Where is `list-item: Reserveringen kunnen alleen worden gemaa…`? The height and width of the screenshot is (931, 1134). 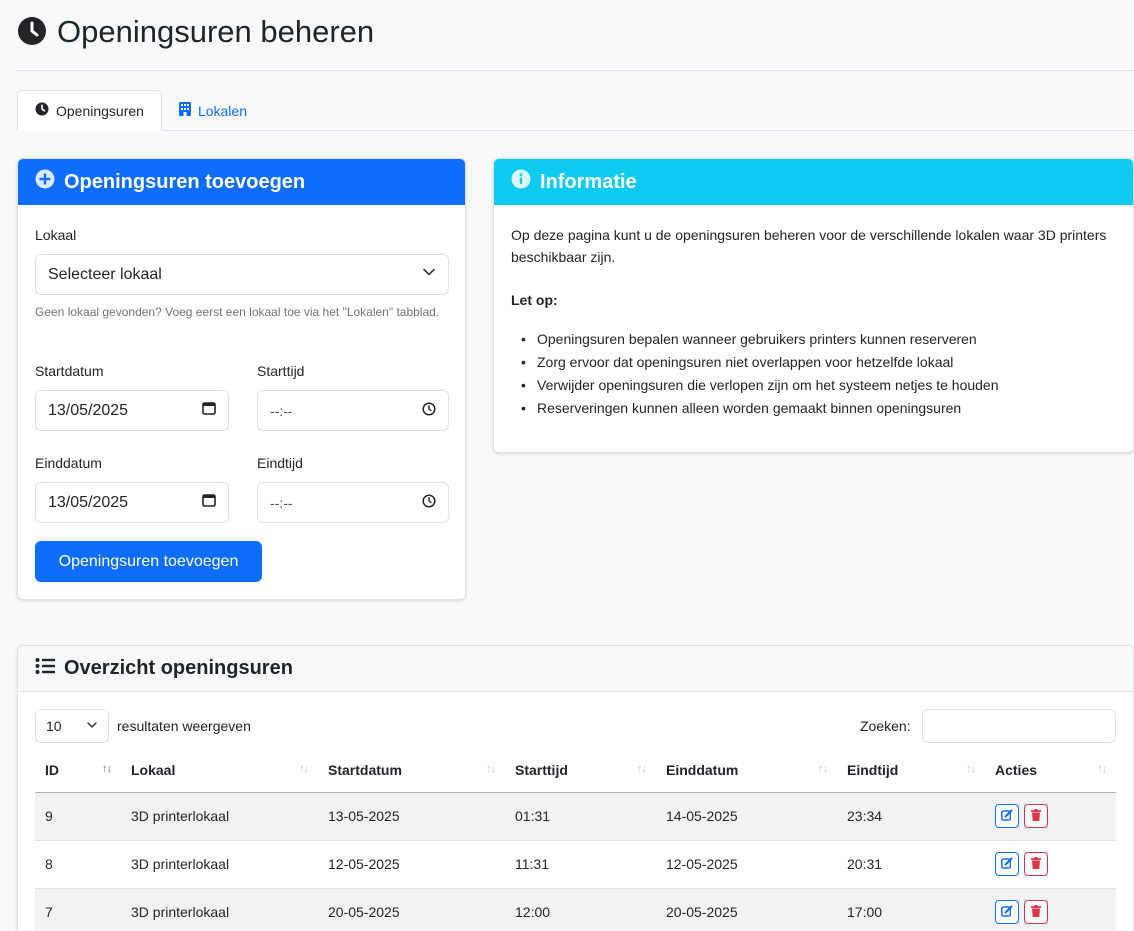
list-item: Reserveringen kunnen alleen worden gemaa… is located at coordinates (819, 408).